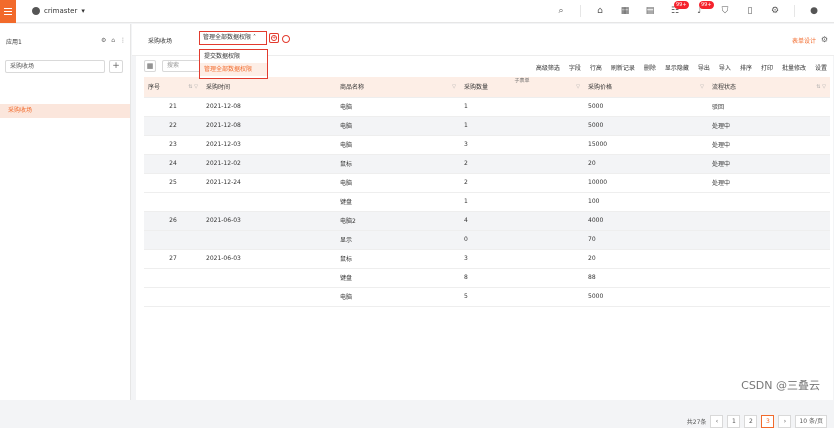 The height and width of the screenshot is (428, 834). I want to click on table-row: 电脑 5 5000, so click(487, 297).